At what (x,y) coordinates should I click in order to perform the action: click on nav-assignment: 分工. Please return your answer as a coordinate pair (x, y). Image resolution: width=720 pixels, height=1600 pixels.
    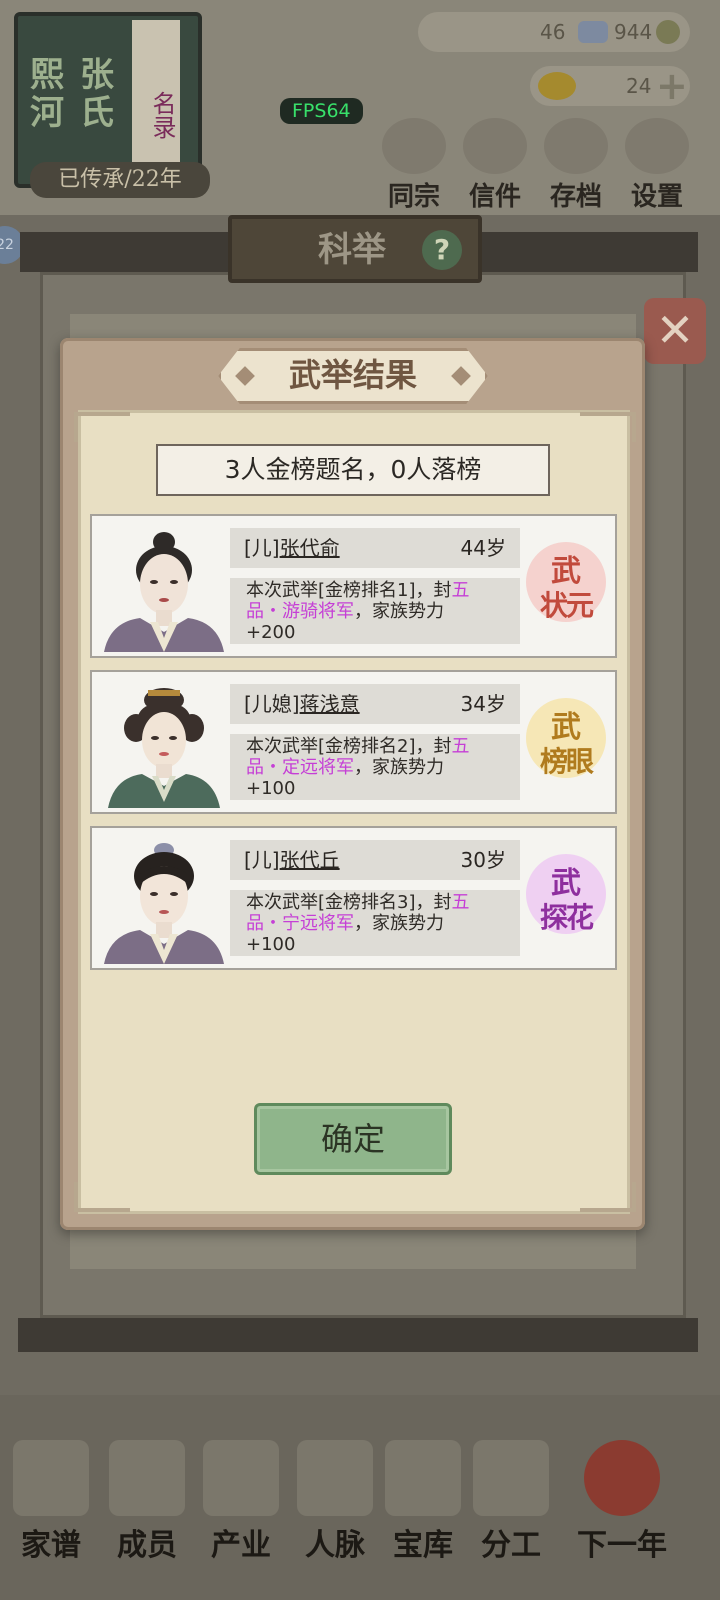
    Looking at the image, I should click on (511, 1502).